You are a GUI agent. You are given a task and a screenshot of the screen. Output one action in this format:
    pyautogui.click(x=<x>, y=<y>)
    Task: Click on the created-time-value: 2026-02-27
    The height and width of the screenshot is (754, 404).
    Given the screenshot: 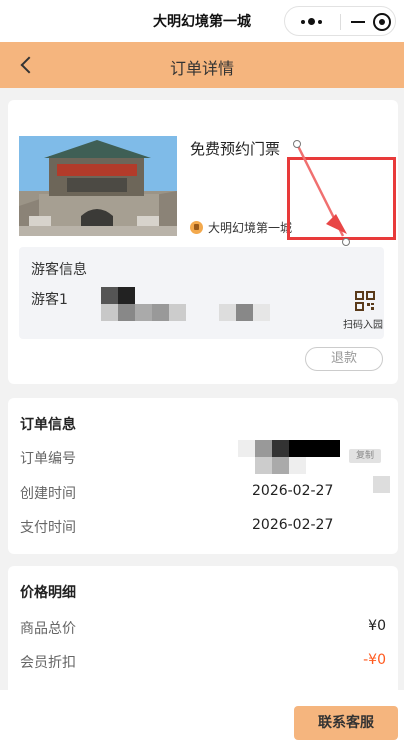 What is the action you would take?
    pyautogui.click(x=293, y=491)
    